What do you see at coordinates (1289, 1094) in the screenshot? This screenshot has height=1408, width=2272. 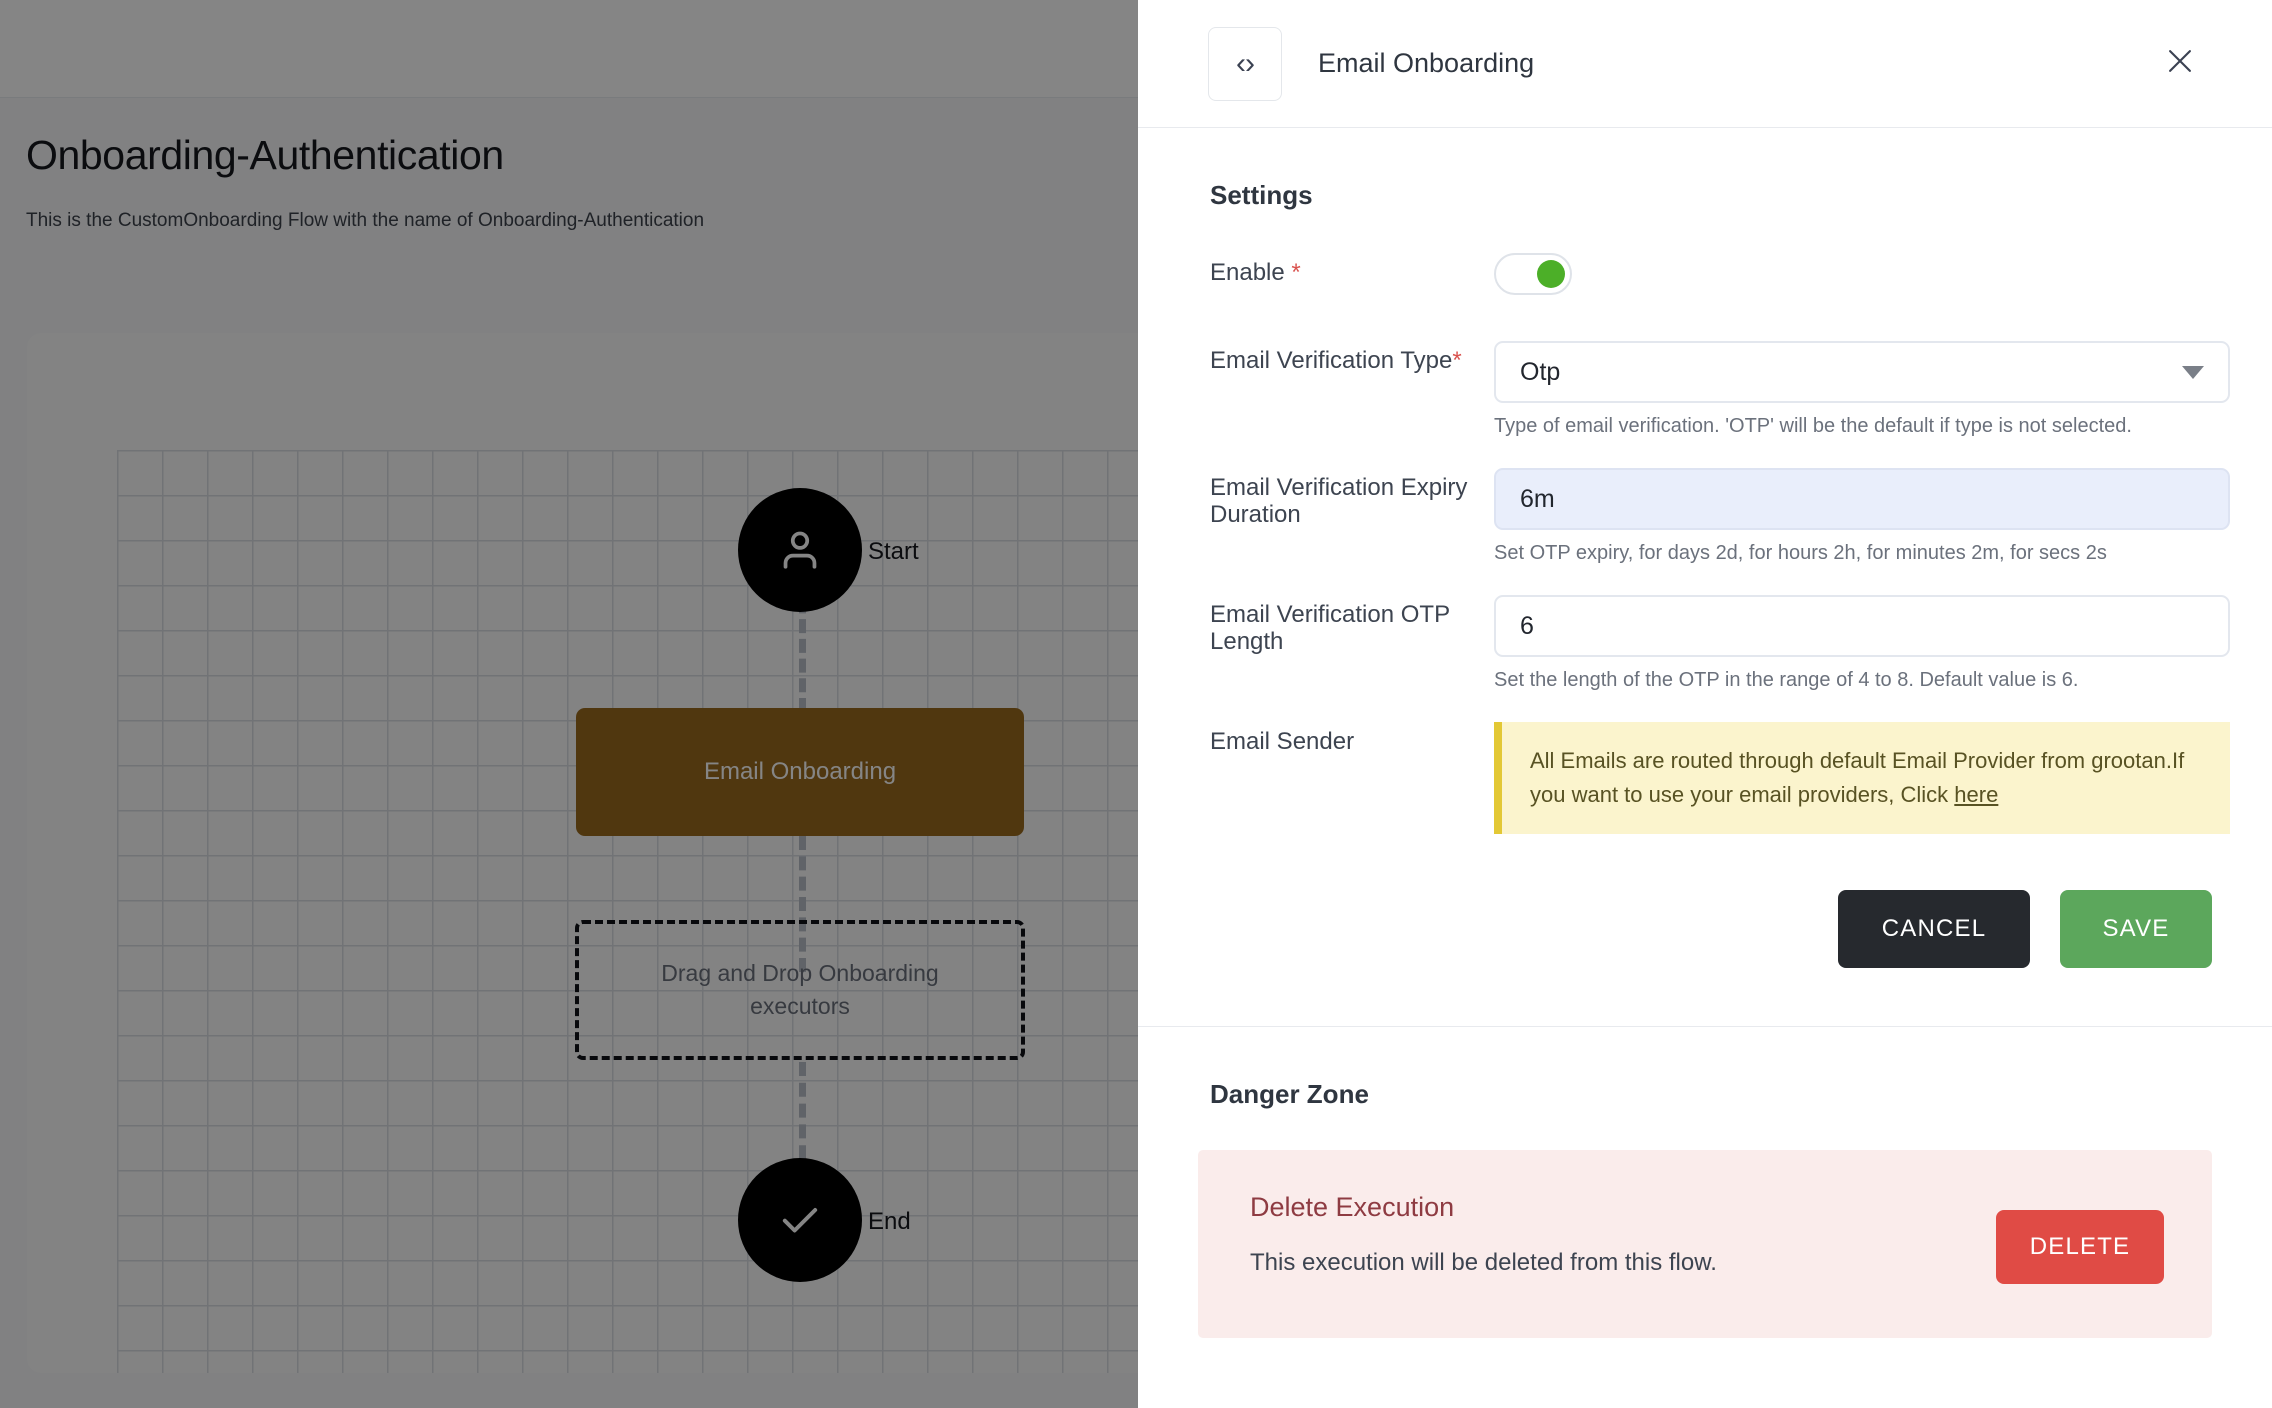 I see `danger-zone-heading: Danger Zone` at bounding box center [1289, 1094].